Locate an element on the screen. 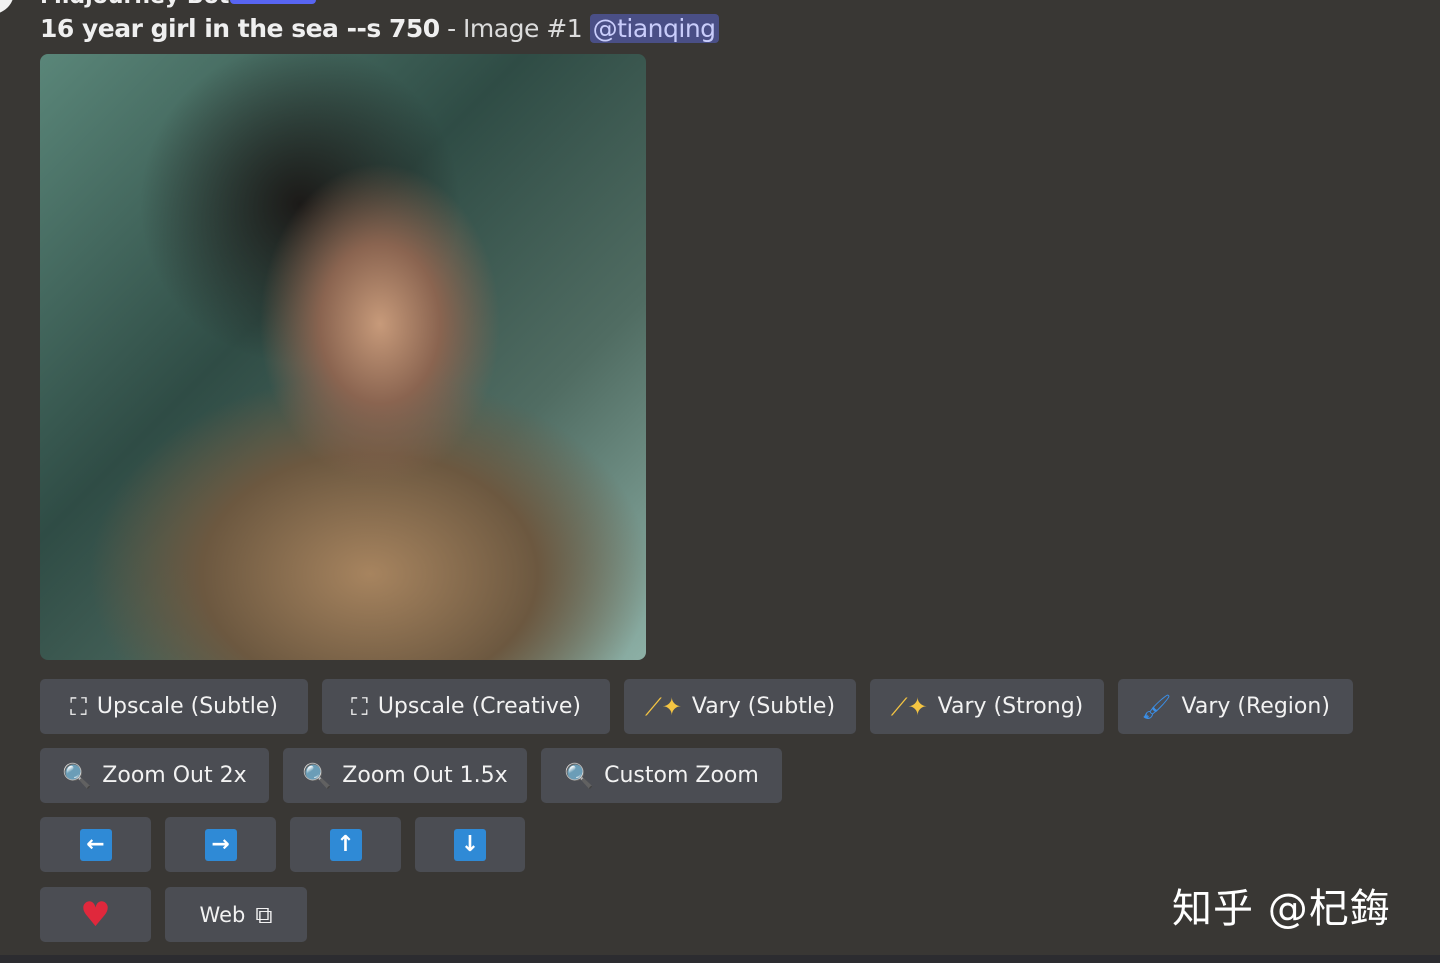 This screenshot has height=963, width=1440. zoom-out-1-5x-button: 🔍 Zoom Out 1.5x is located at coordinates (405, 775).